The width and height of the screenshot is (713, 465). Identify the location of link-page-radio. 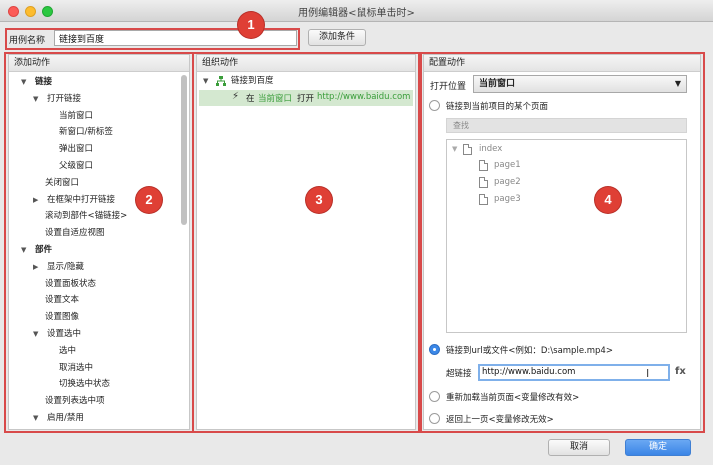
(434, 105).